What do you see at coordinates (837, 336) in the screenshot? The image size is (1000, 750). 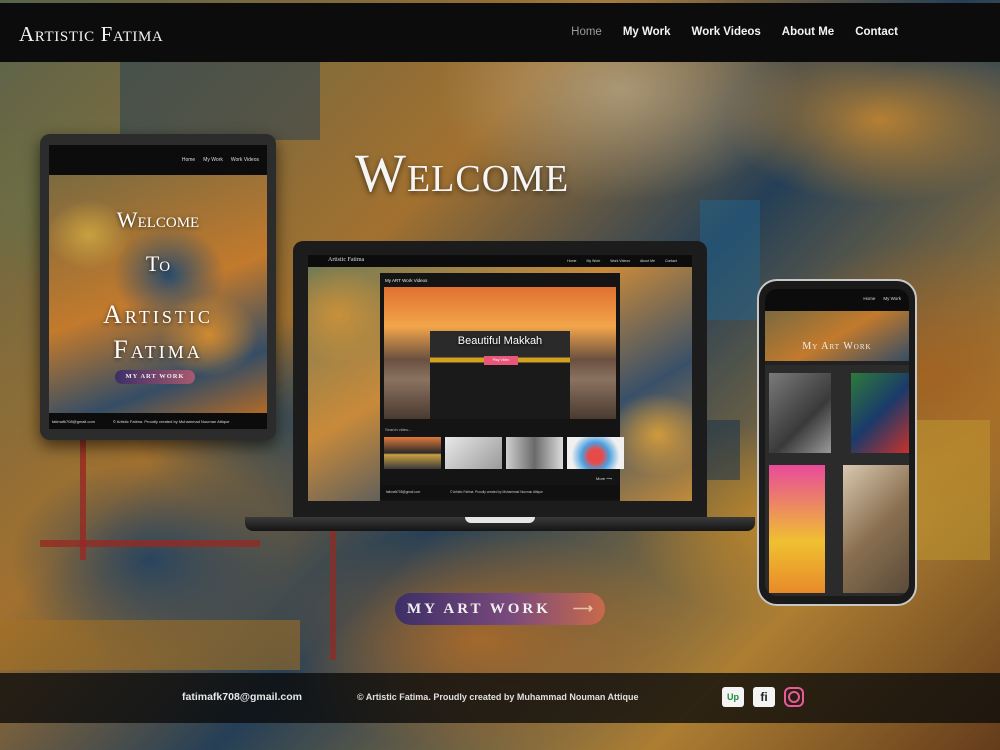 I see `phone-banner` at bounding box center [837, 336].